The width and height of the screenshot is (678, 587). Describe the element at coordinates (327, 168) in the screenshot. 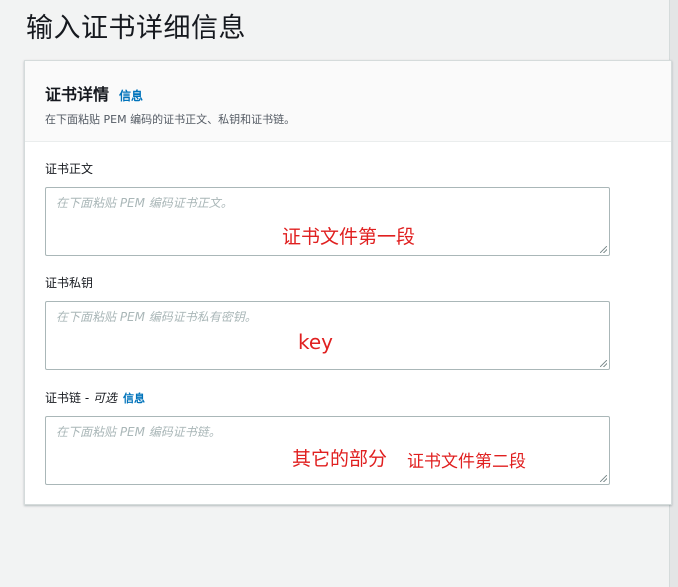

I see `certificate-body-label: 证书正文` at that location.